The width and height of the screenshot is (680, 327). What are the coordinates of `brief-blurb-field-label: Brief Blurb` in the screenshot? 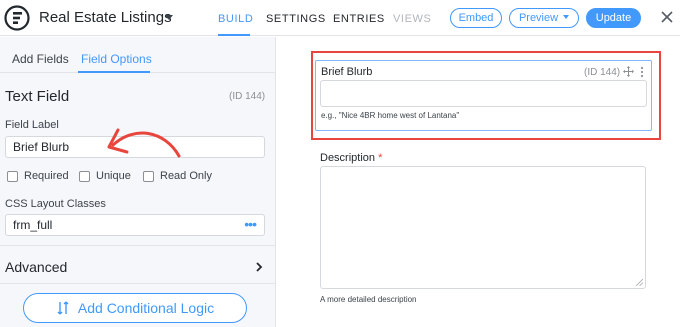 It's located at (347, 72).